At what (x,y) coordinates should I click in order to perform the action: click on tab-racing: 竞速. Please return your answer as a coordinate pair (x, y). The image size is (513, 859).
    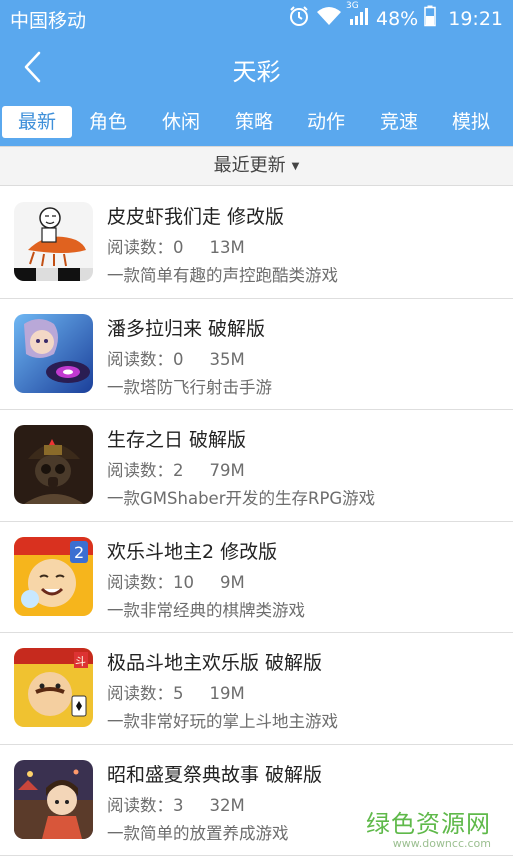
    Looking at the image, I should click on (399, 122).